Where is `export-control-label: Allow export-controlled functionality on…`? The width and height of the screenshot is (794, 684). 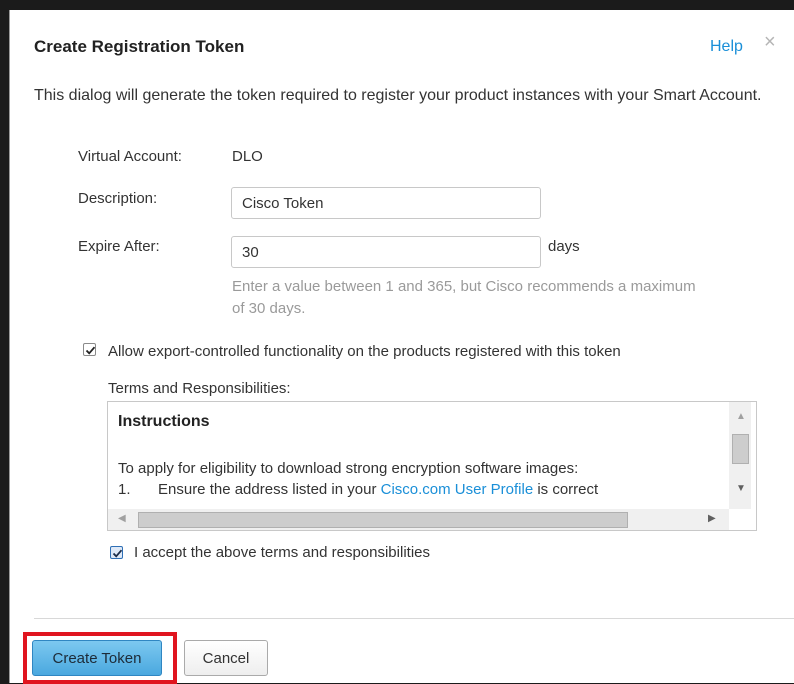
export-control-label: Allow export-controlled functionality on… is located at coordinates (364, 351).